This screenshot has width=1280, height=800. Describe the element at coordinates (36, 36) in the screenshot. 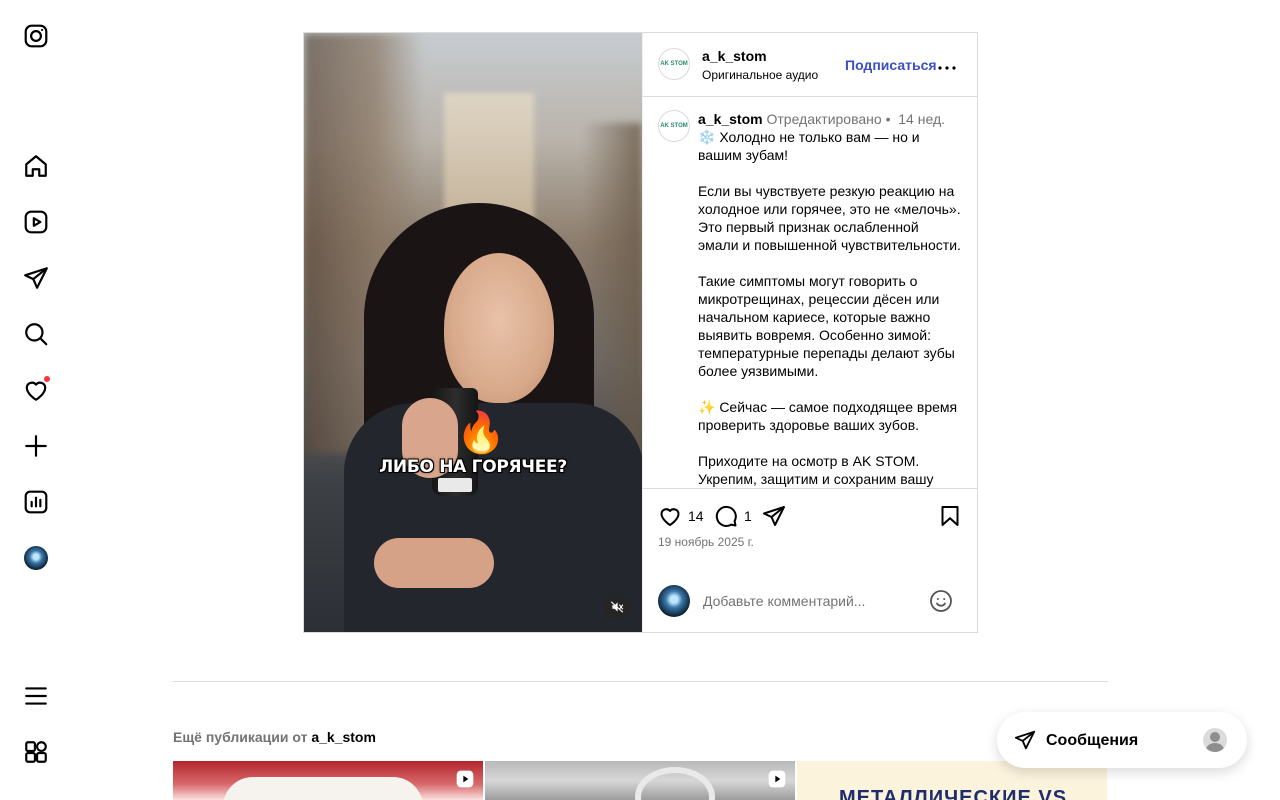

I see `instagram-logo-icon` at that location.